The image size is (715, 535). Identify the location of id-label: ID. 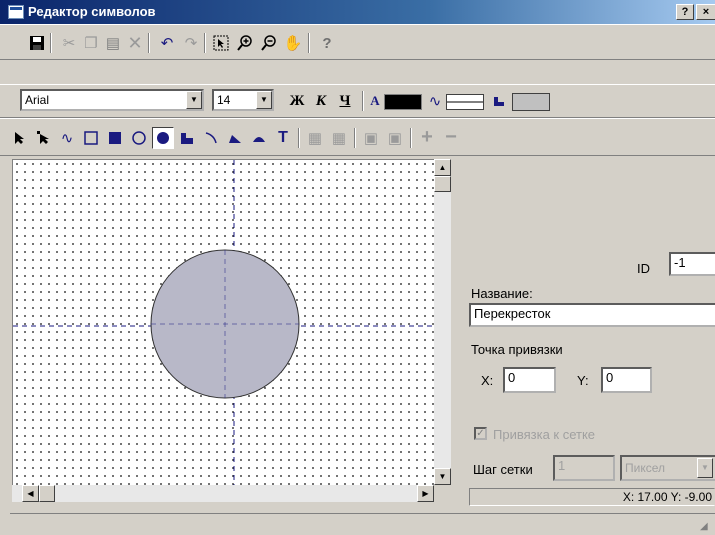
(643, 268).